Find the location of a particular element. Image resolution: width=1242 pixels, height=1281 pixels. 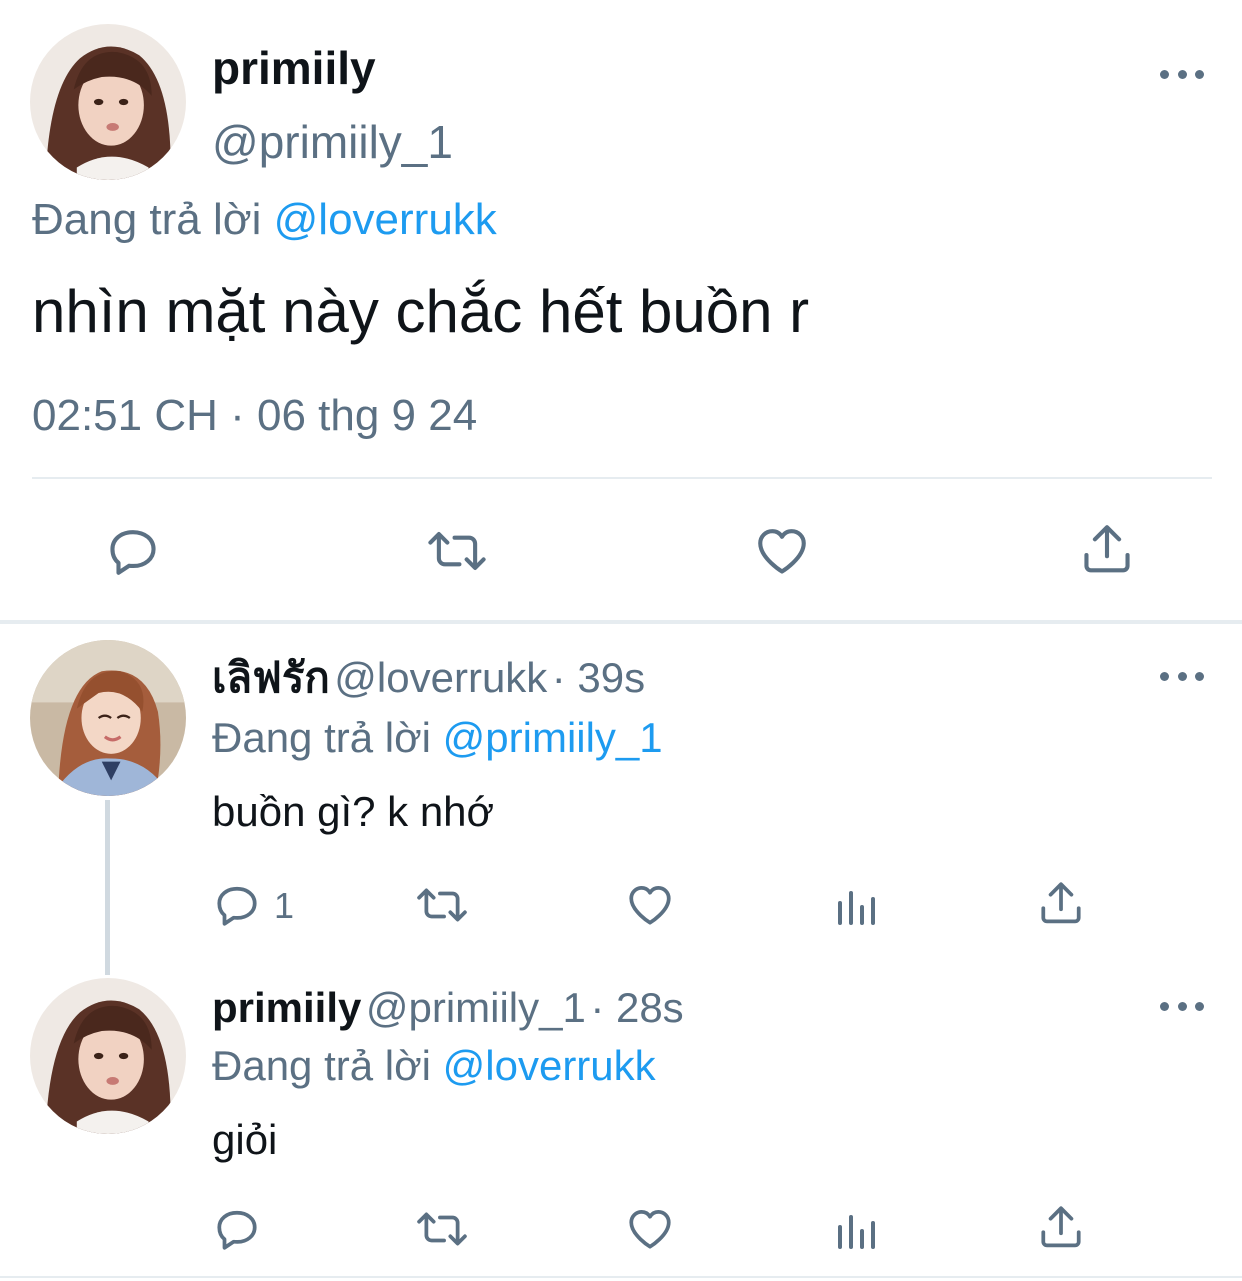

reply-count: 1 is located at coordinates (284, 905).